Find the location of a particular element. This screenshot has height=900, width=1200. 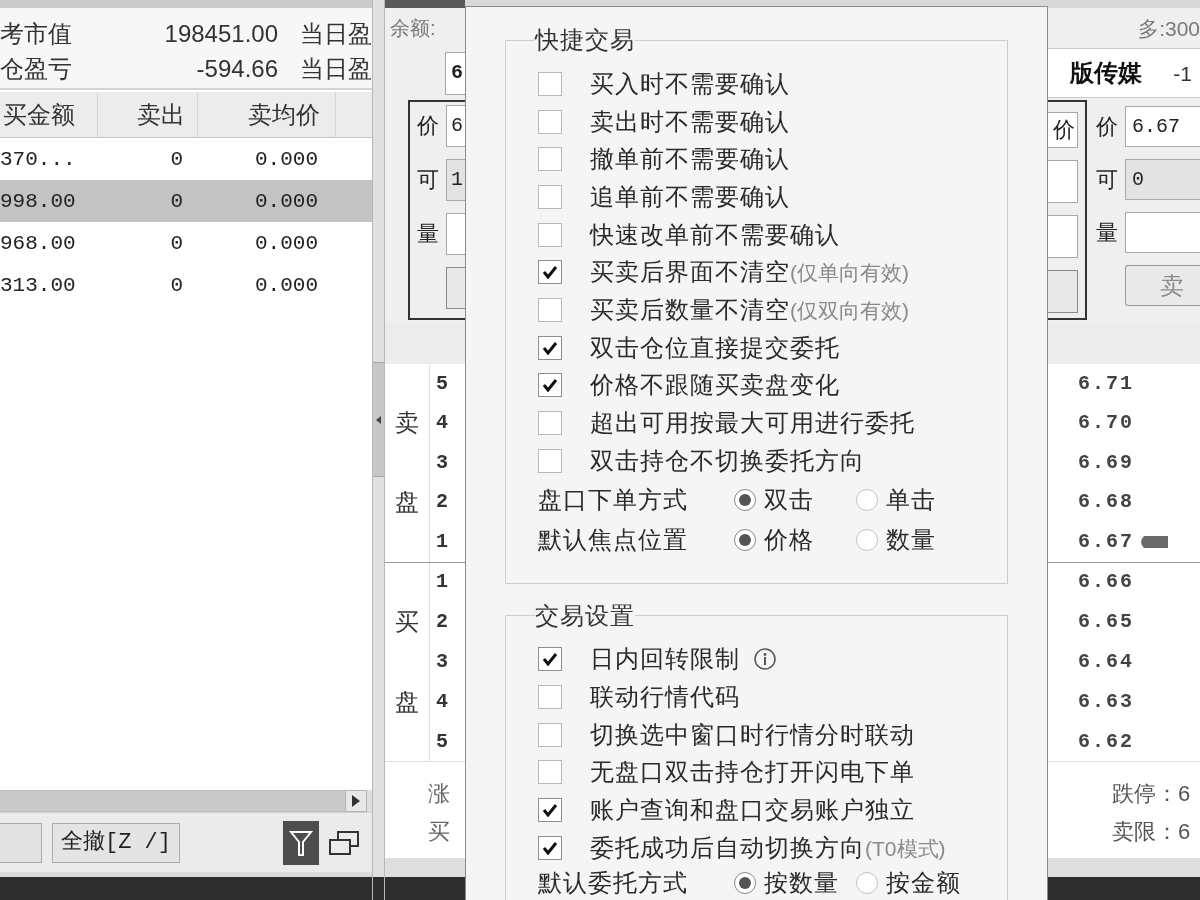

option-label: 追单前不需要确认 is located at coordinates (690, 196).